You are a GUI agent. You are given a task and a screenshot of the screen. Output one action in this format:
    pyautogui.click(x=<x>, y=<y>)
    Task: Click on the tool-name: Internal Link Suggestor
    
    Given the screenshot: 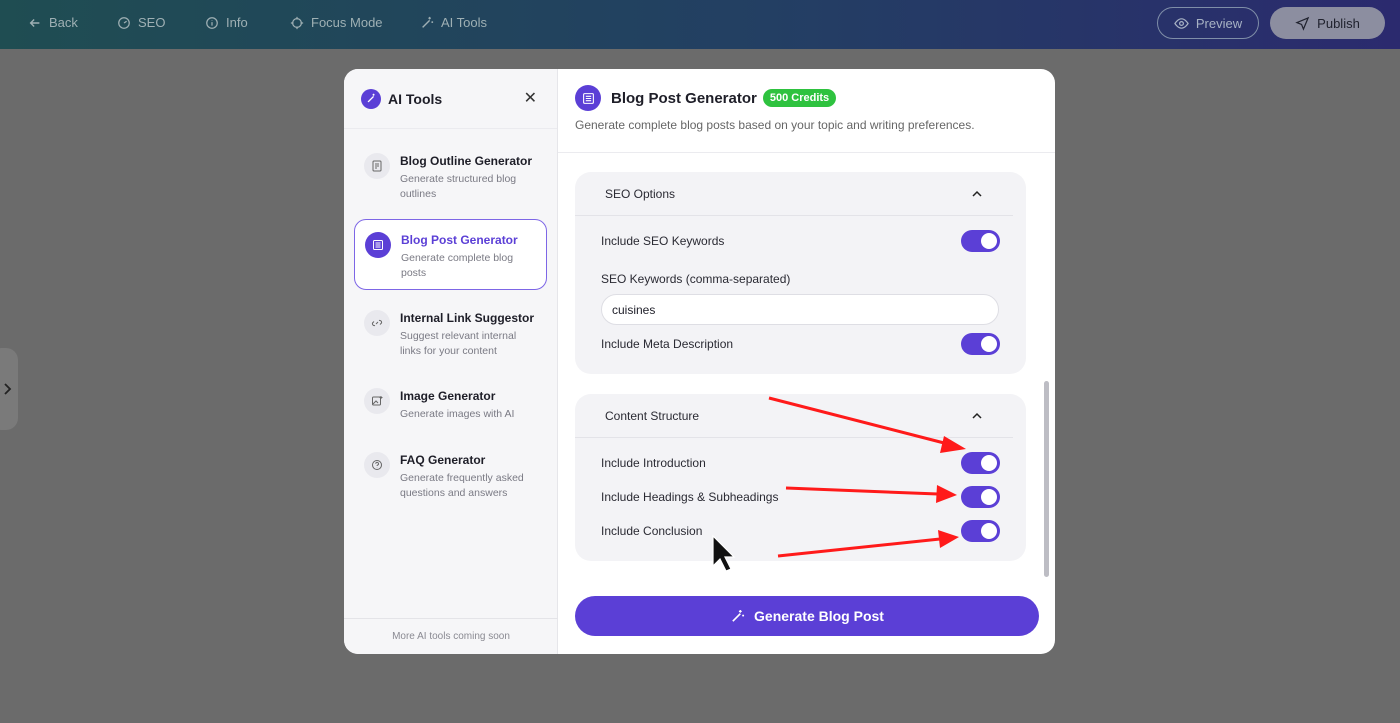 What is the action you would take?
    pyautogui.click(x=467, y=318)
    